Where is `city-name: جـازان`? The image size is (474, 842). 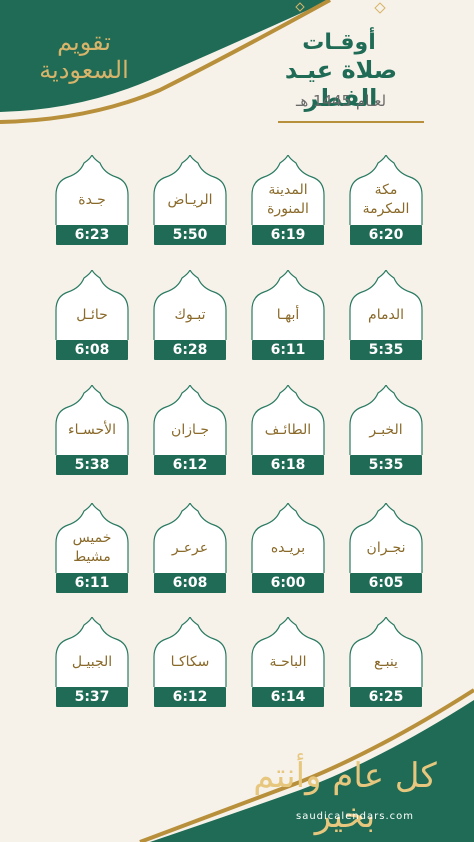 city-name: جـازان is located at coordinates (190, 429).